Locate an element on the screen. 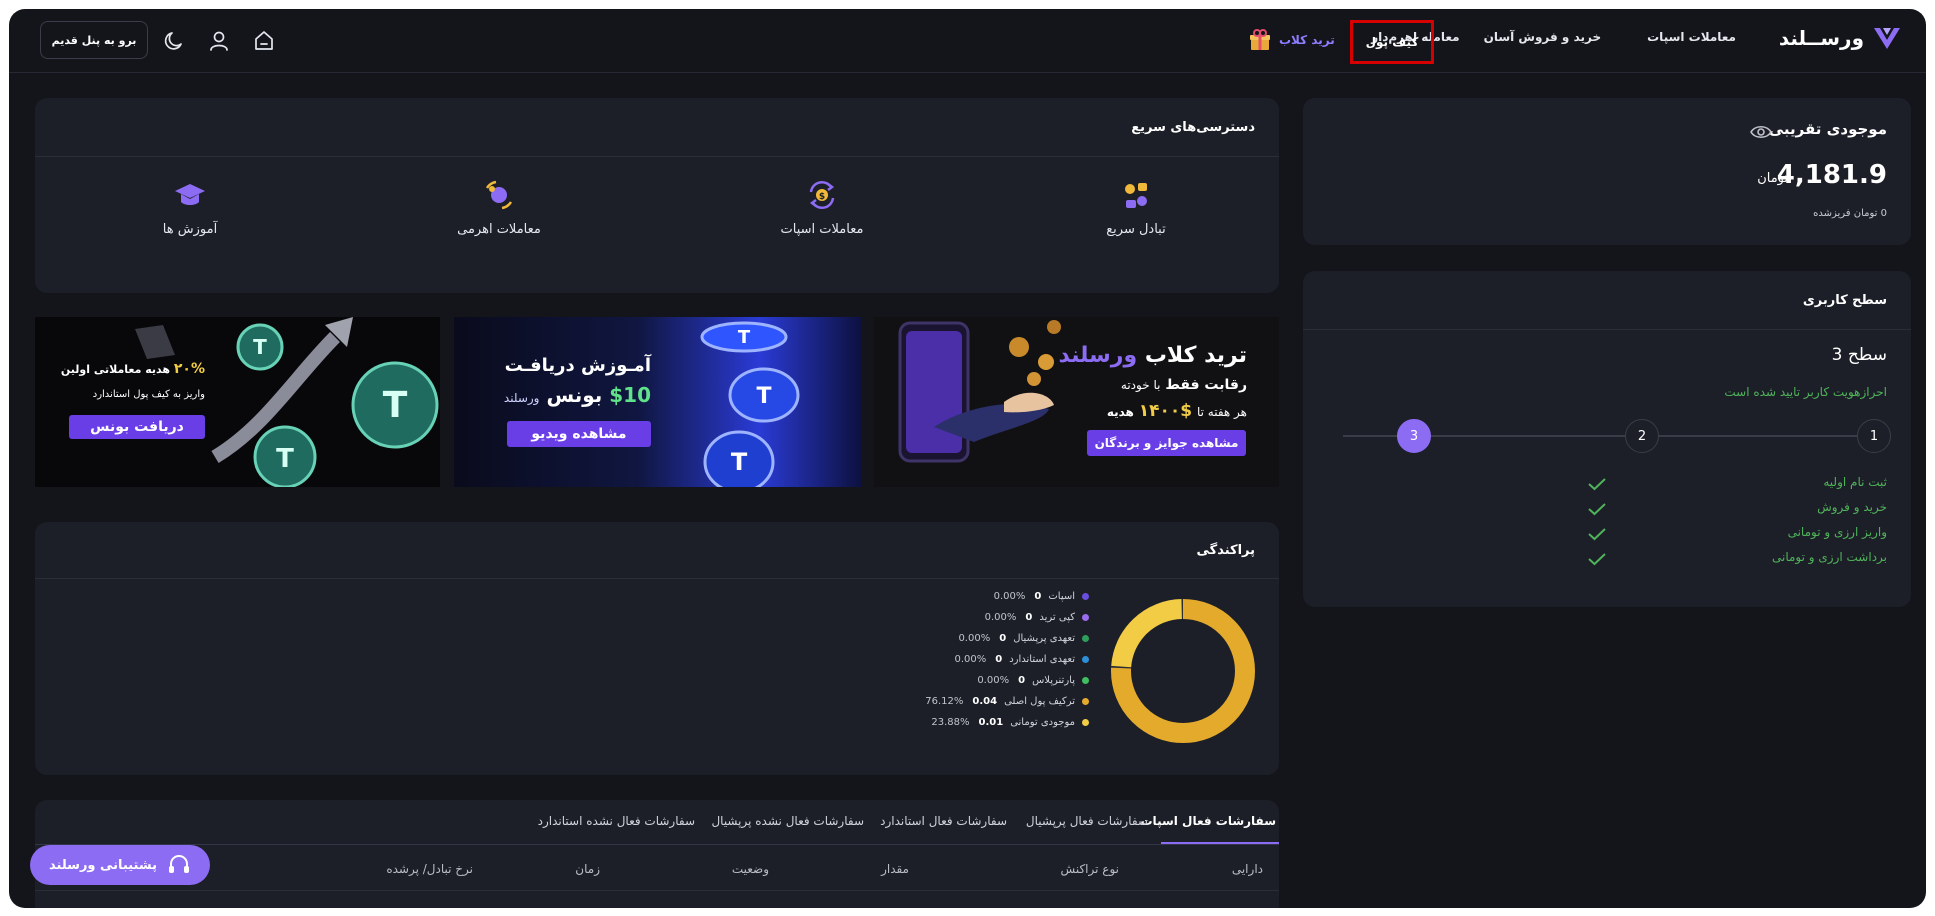 The height and width of the screenshot is (916, 1935). bonus-banner-button: دریافت بونس is located at coordinates (137, 427).